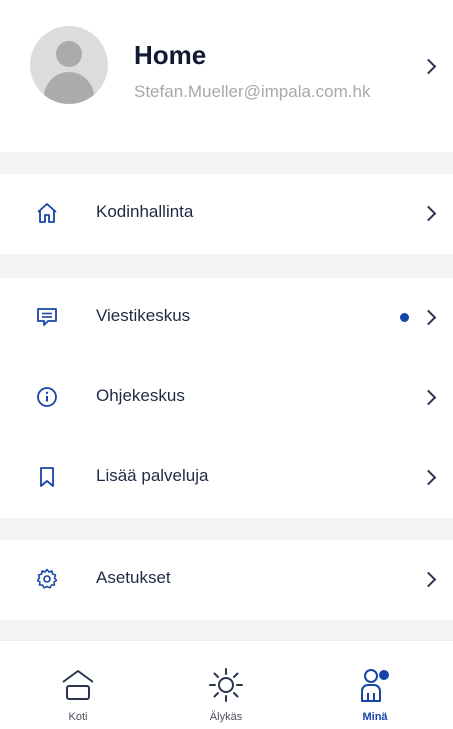 This screenshot has height=729, width=453. Describe the element at coordinates (69, 54) in the screenshot. I see `avatar-head-shape` at that location.